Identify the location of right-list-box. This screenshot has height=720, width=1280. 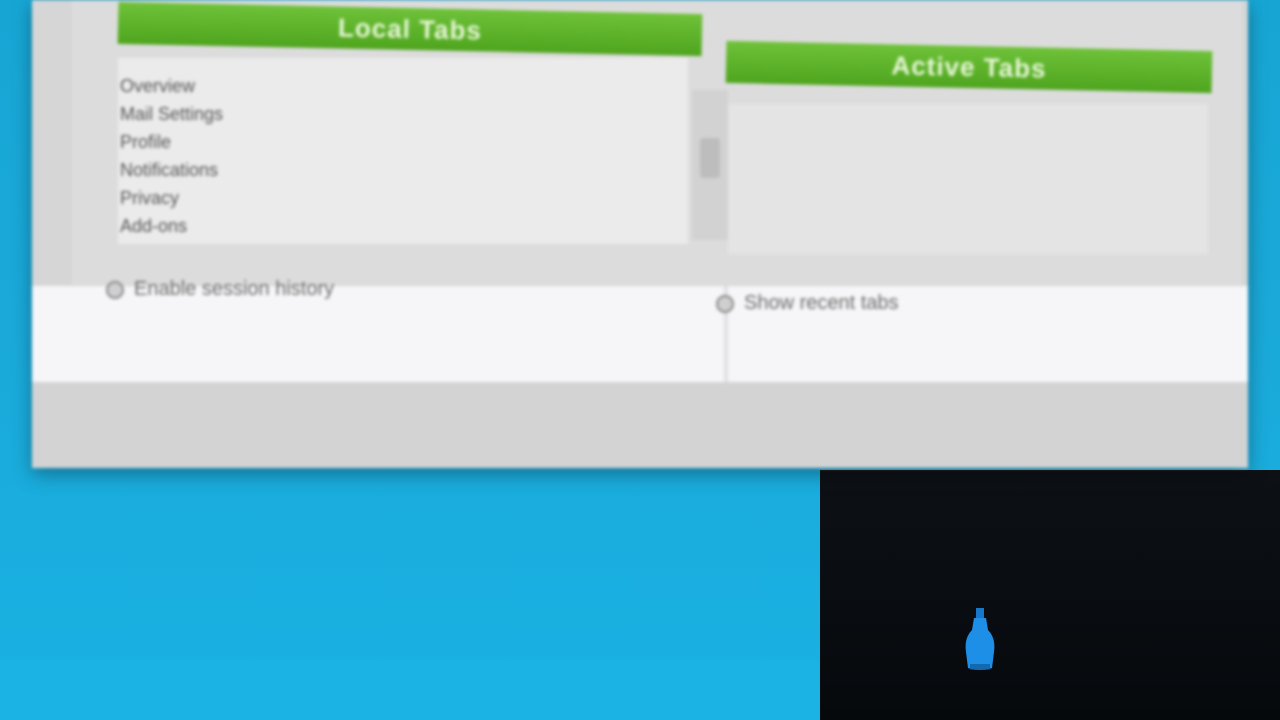
(968, 179).